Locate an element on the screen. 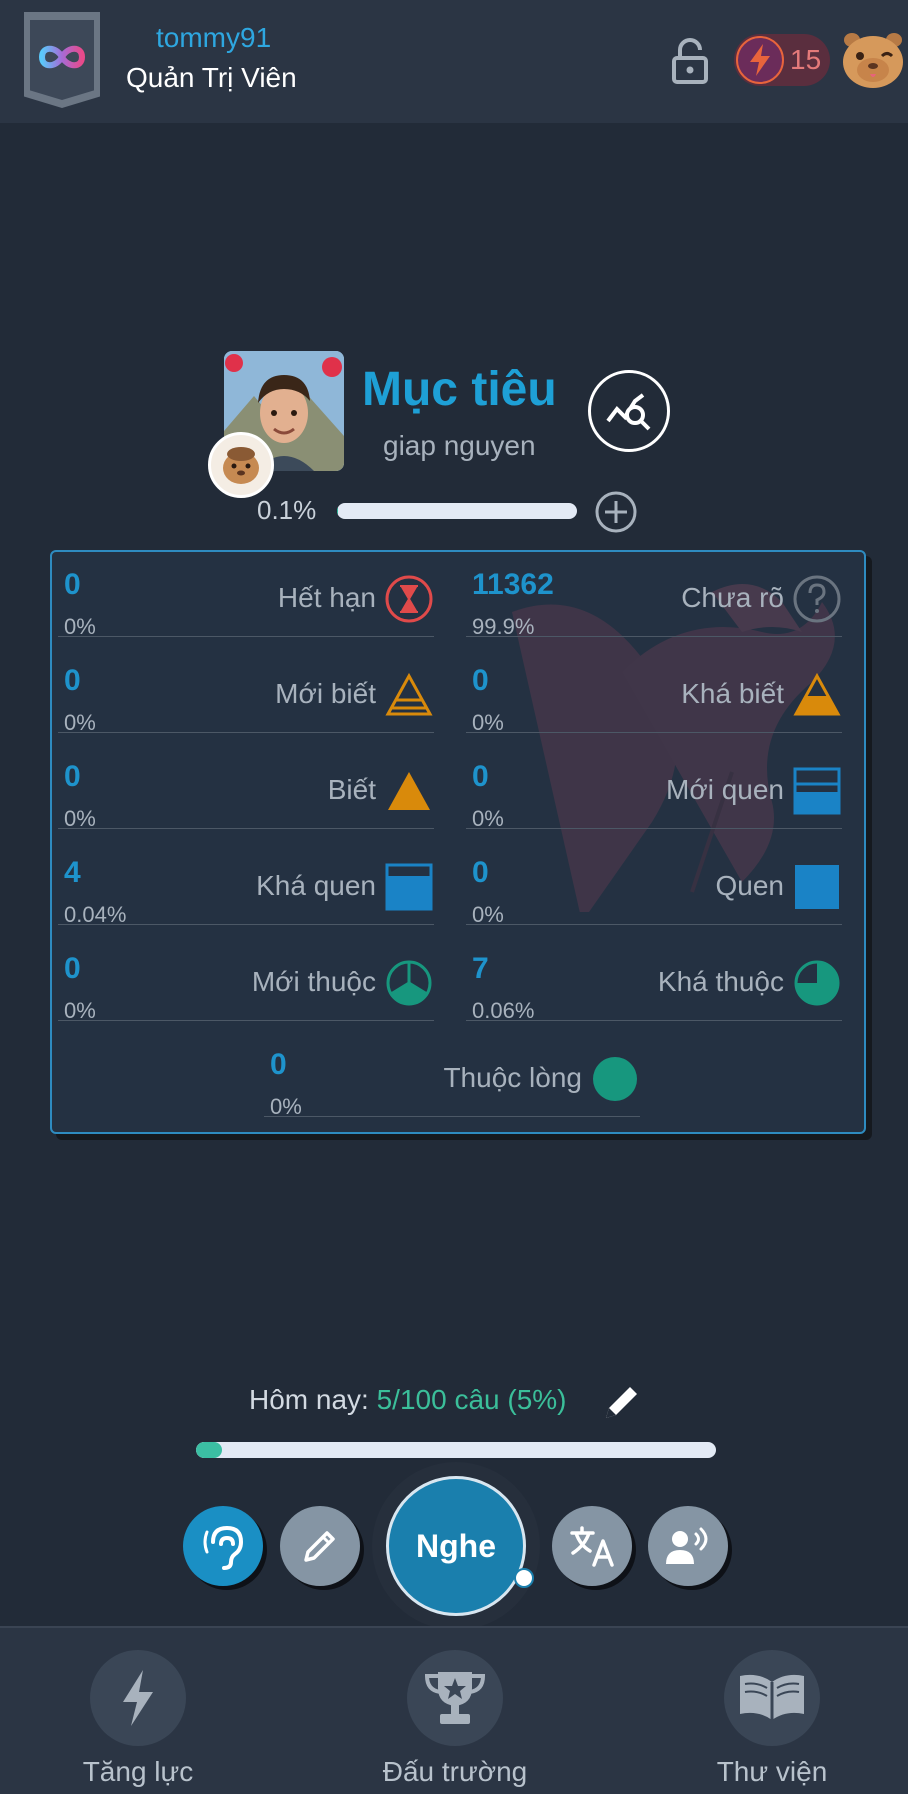 The image size is (908, 1794). chart-search-icon is located at coordinates (629, 411).